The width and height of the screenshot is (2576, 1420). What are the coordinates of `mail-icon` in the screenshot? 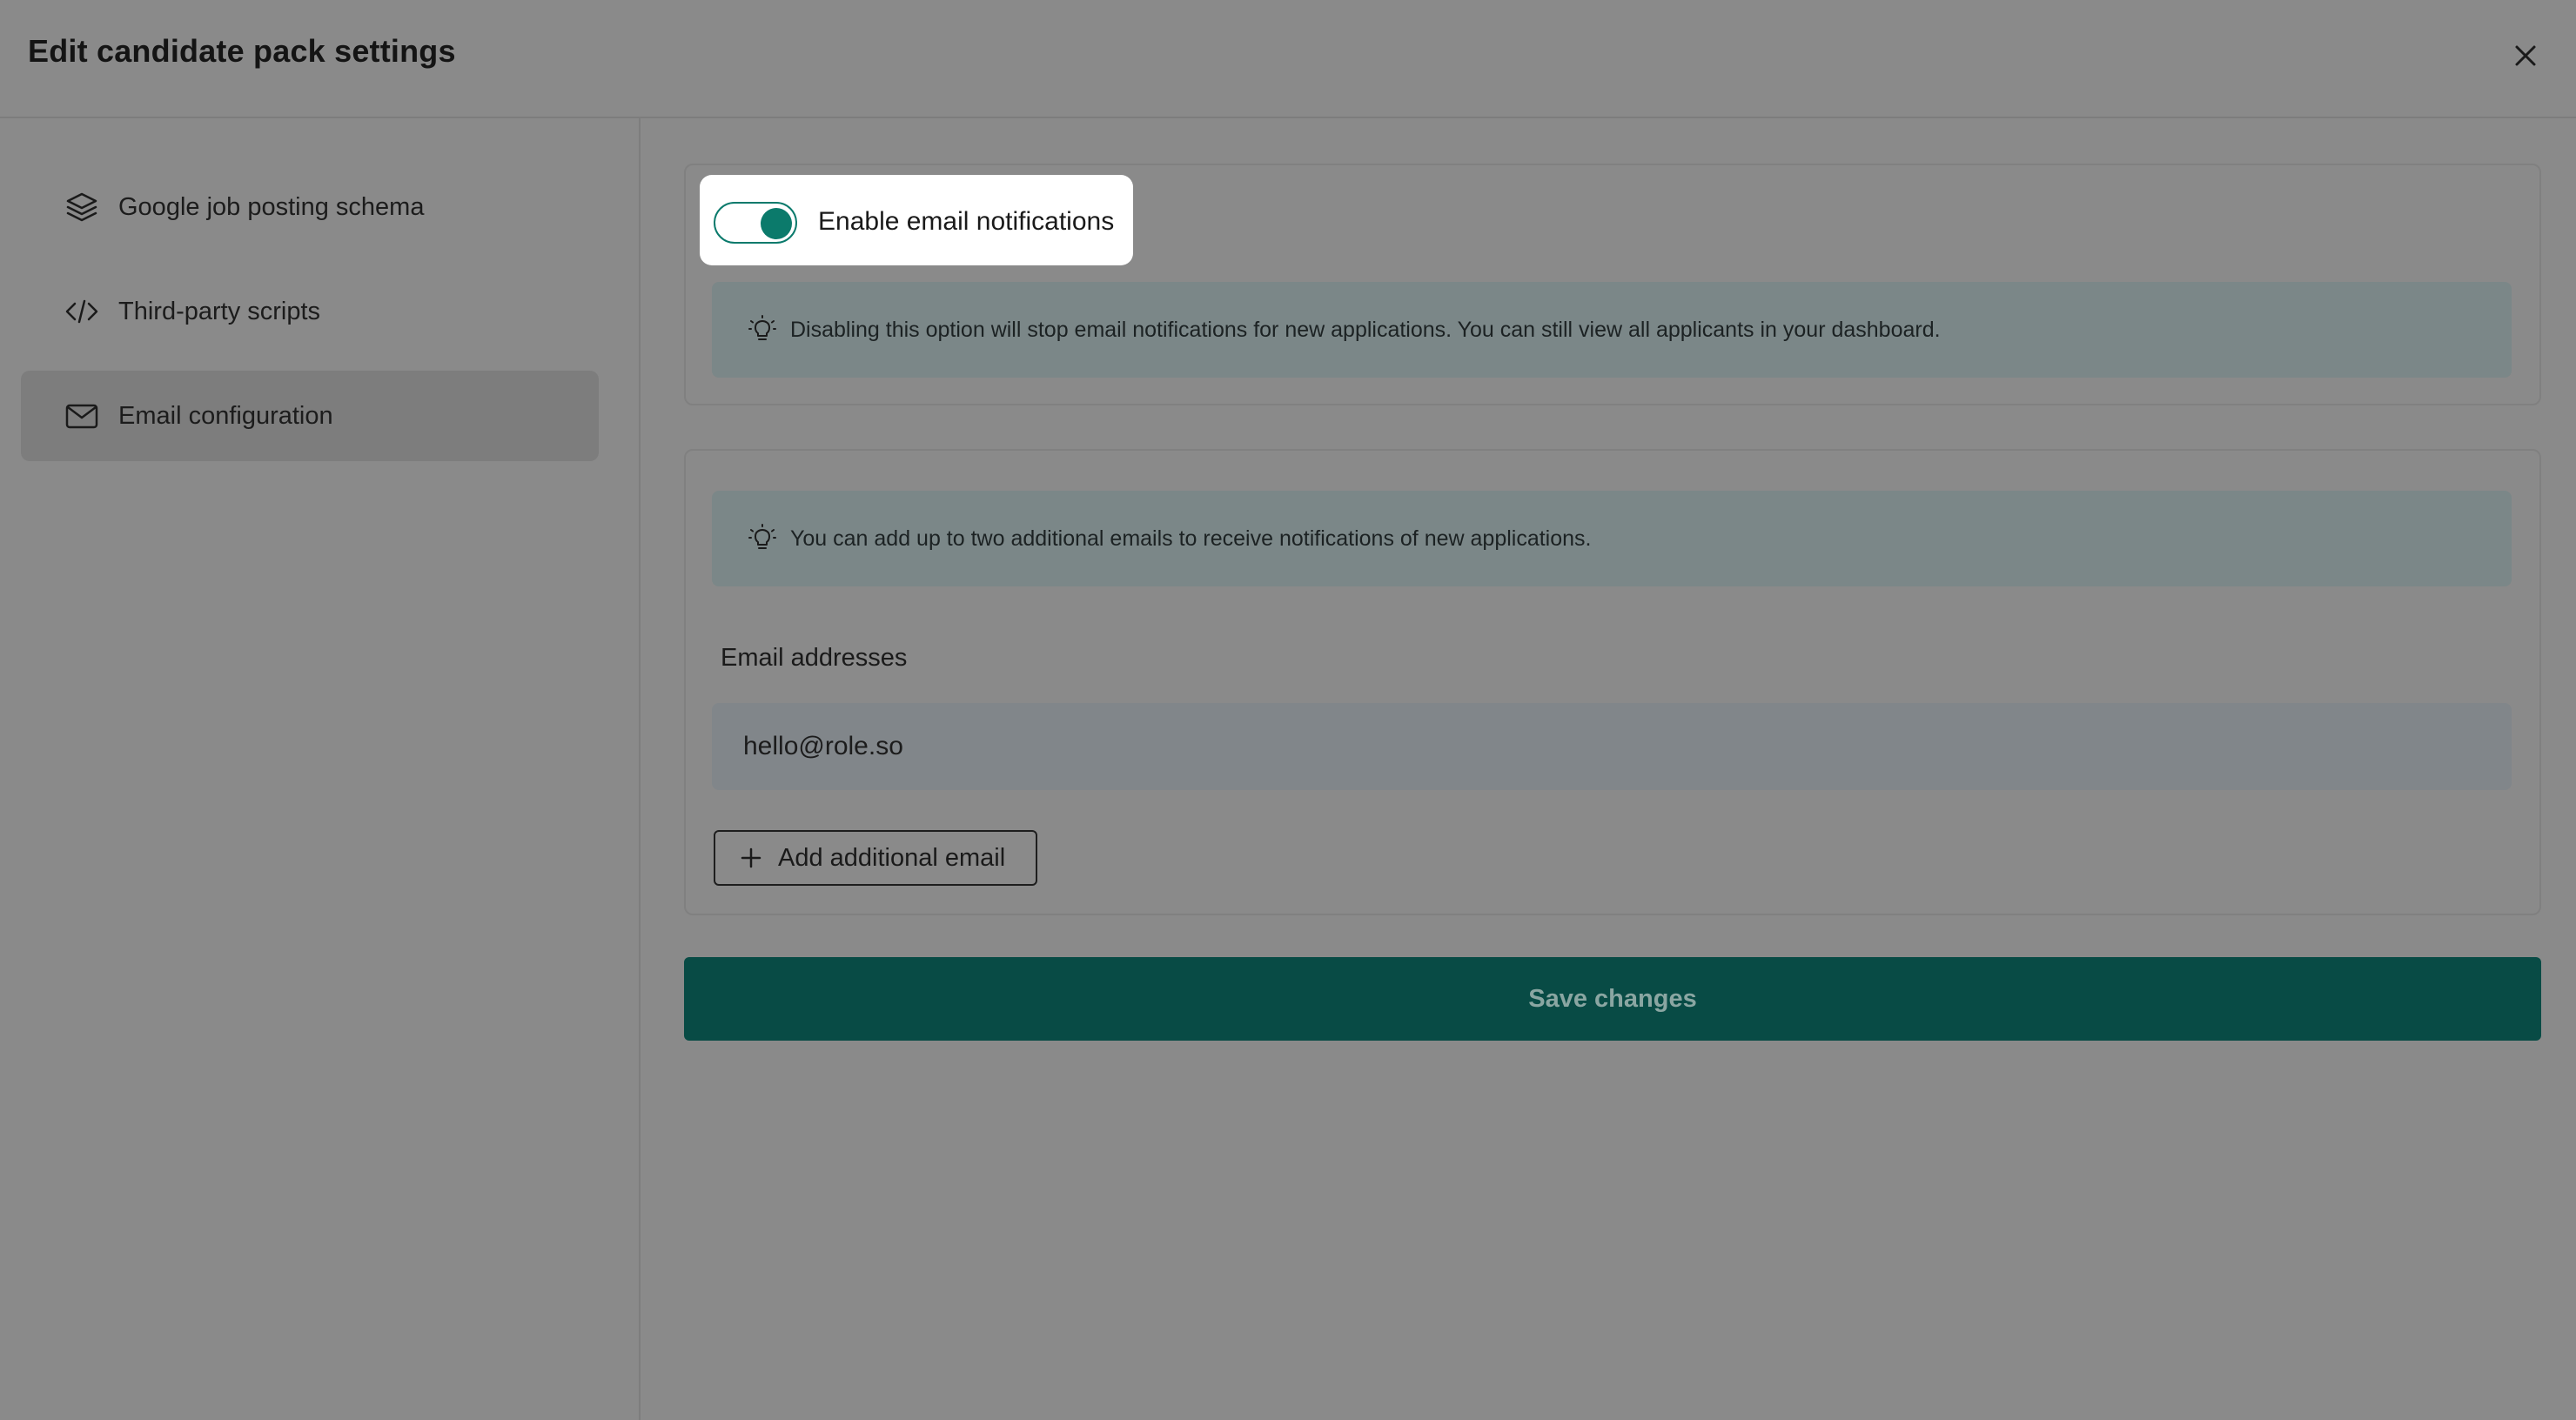 It's located at (82, 416).